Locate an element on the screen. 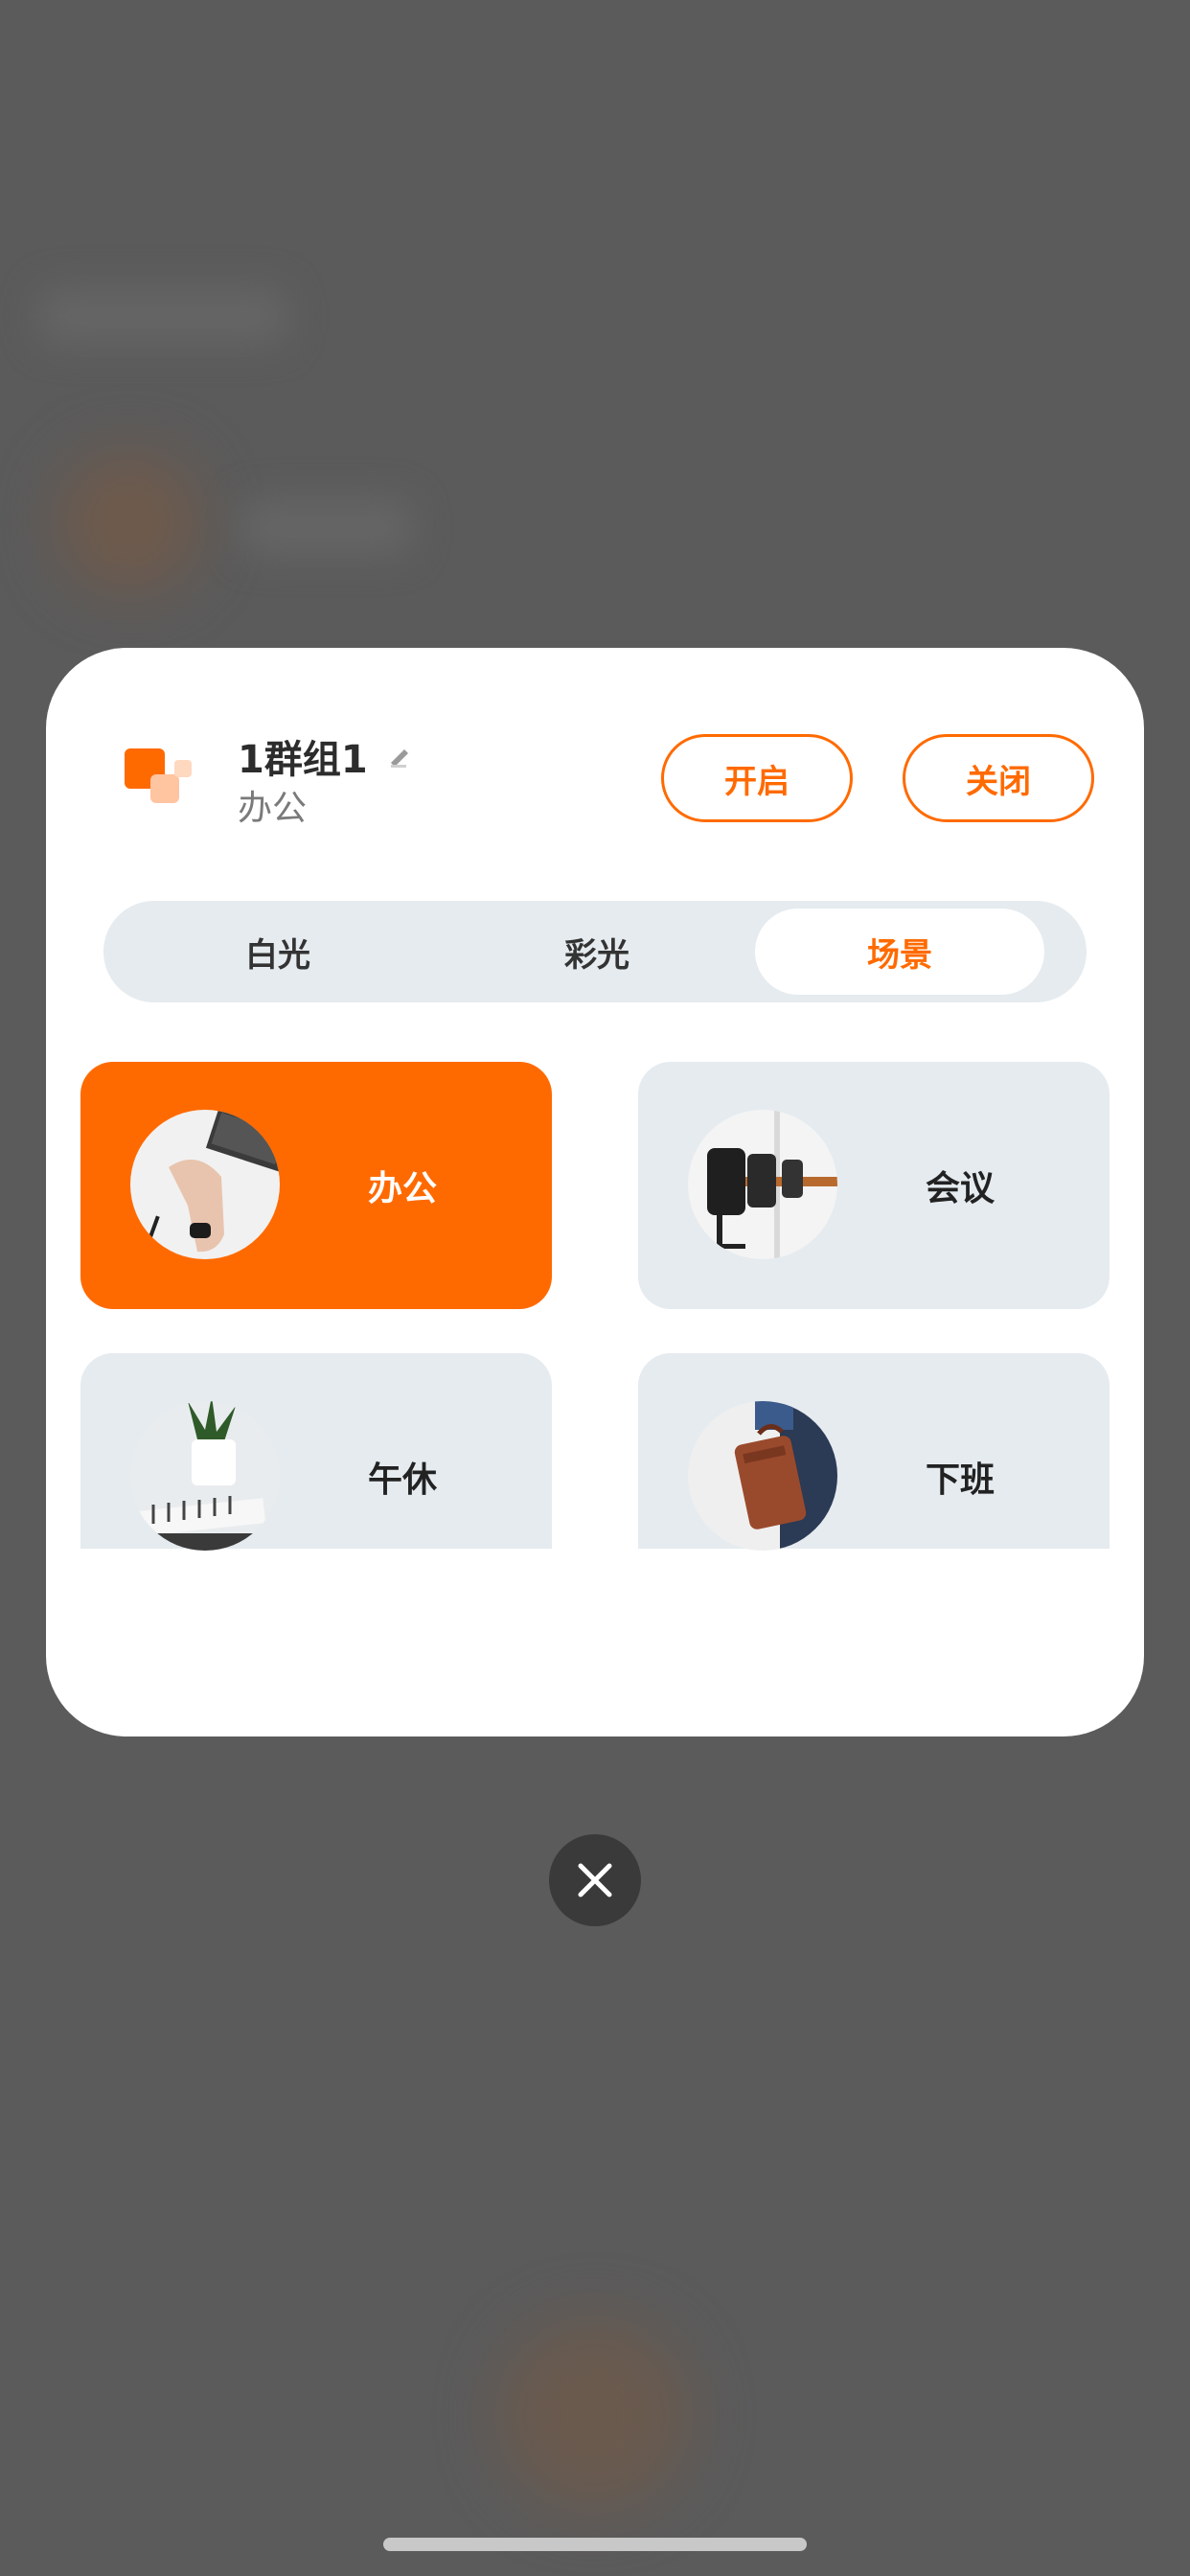 This screenshot has height=2576, width=1190. home-indicator is located at coordinates (595, 2544).